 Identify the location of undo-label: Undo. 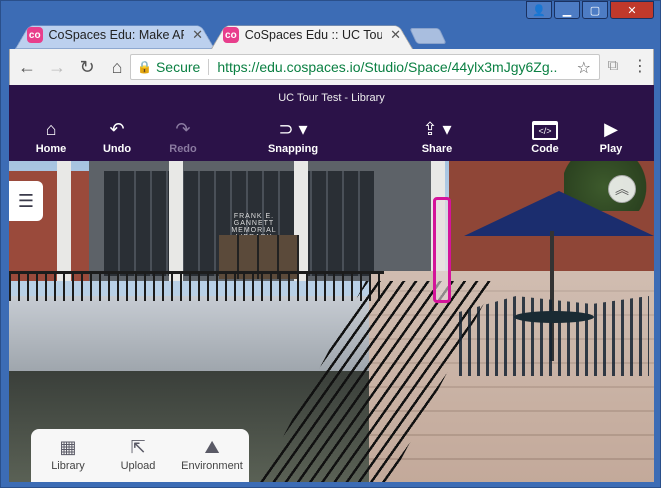
(117, 149).